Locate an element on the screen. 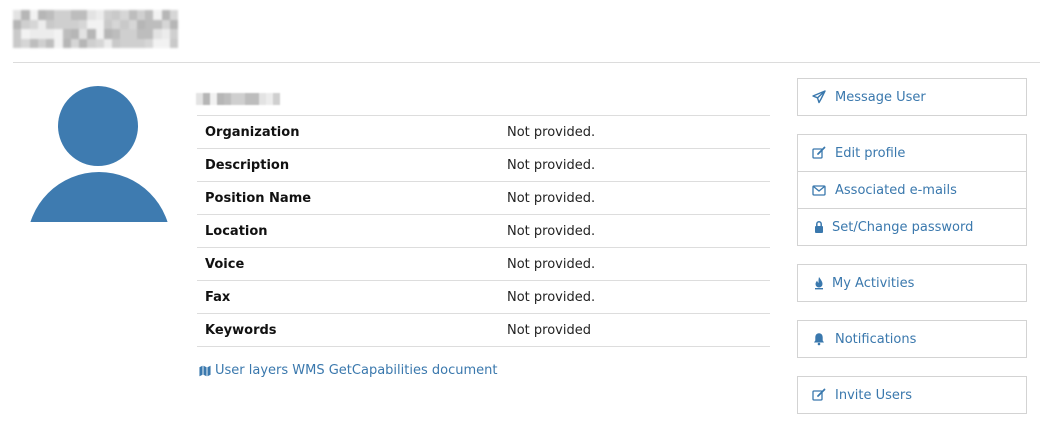 The height and width of the screenshot is (437, 1051). notifications-button: Notifications is located at coordinates (912, 339).